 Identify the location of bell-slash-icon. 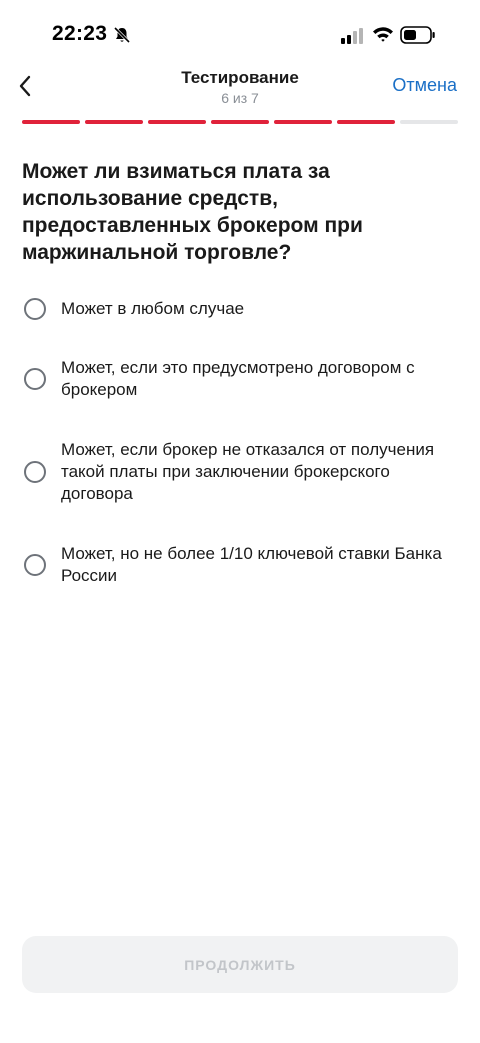
(122, 35).